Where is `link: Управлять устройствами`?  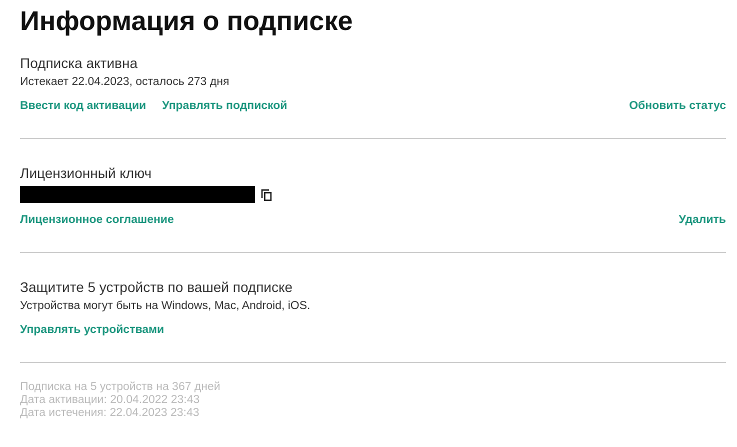 link: Управлять устройствами is located at coordinates (92, 330).